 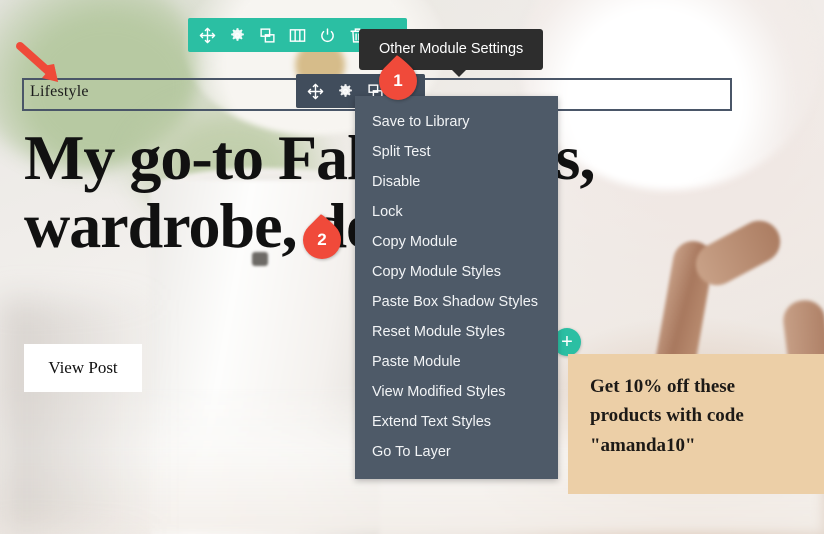 What do you see at coordinates (567, 342) in the screenshot?
I see `plus-icon: +` at bounding box center [567, 342].